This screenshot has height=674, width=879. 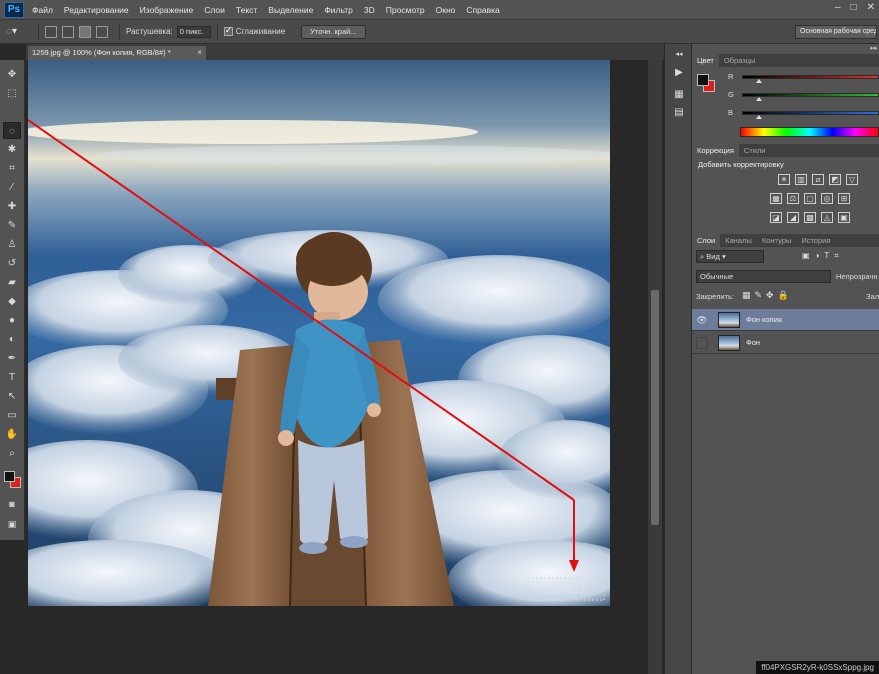 What do you see at coordinates (12, 396) in the screenshot?
I see `path-selection-tool-icon: ↖` at bounding box center [12, 396].